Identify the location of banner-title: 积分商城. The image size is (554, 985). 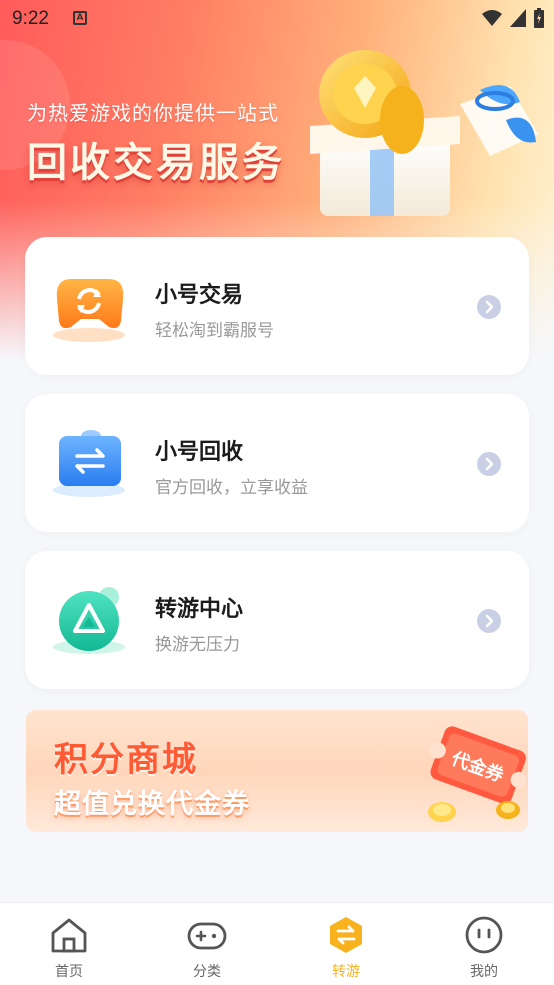
(126, 760).